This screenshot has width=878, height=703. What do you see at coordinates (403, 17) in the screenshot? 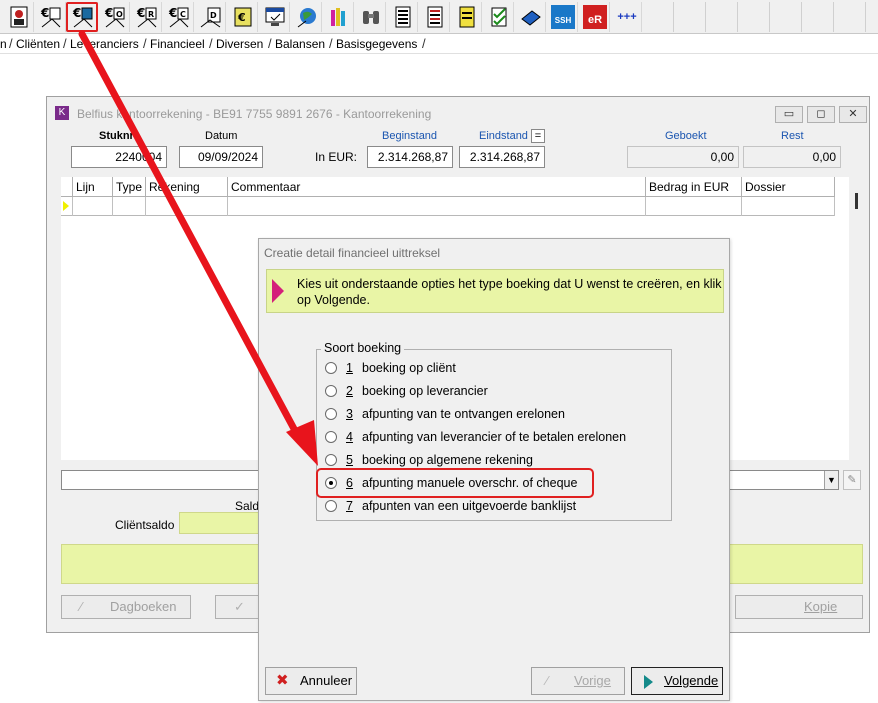
I see `list-icon` at bounding box center [403, 17].